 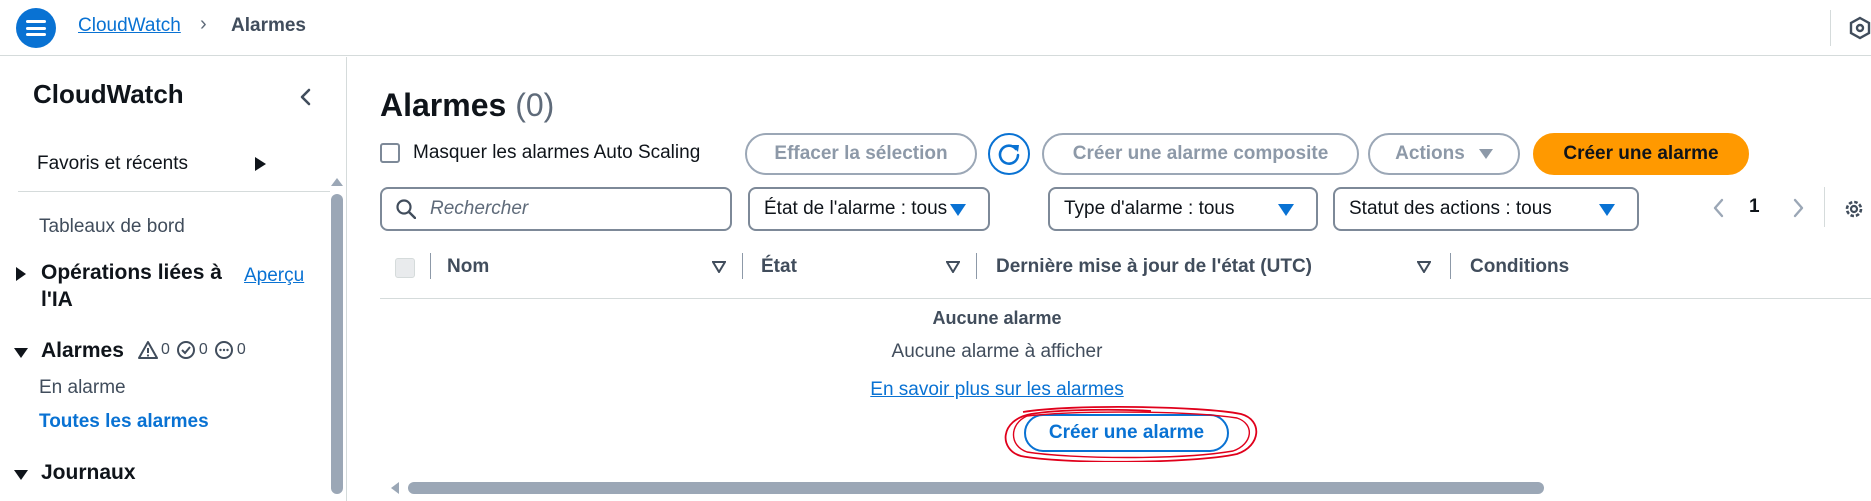 I want to click on column-header-state: État, so click(x=779, y=267).